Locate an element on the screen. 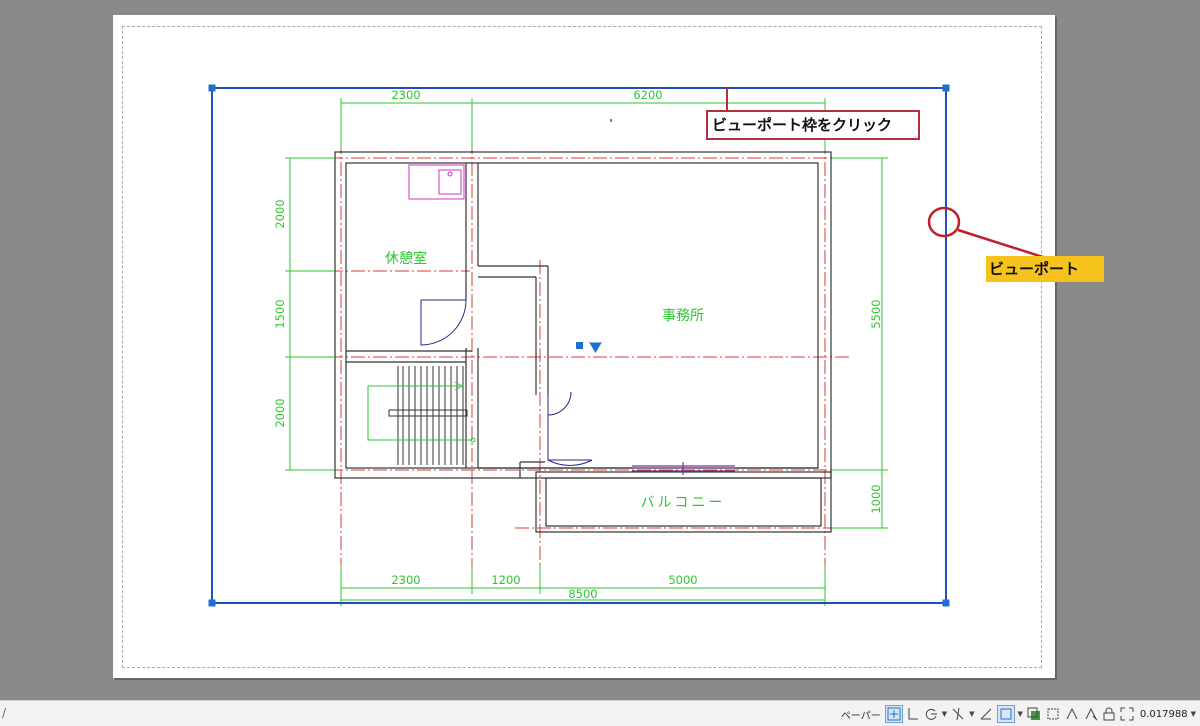 The height and width of the screenshot is (726, 1200). lineweight-icon is located at coordinates (986, 714).